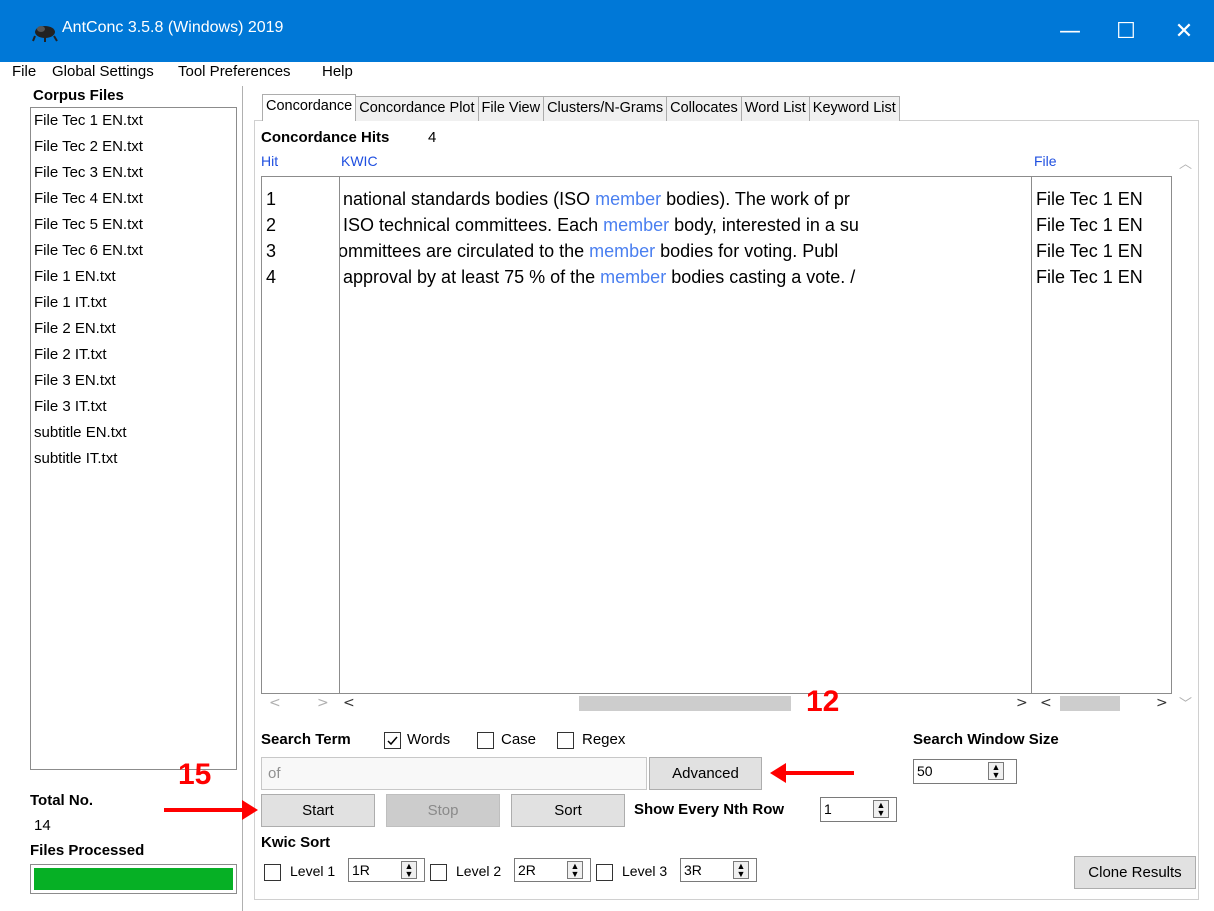 The height and width of the screenshot is (911, 1214). What do you see at coordinates (272, 872) in the screenshot?
I see `level1-checkbox` at bounding box center [272, 872].